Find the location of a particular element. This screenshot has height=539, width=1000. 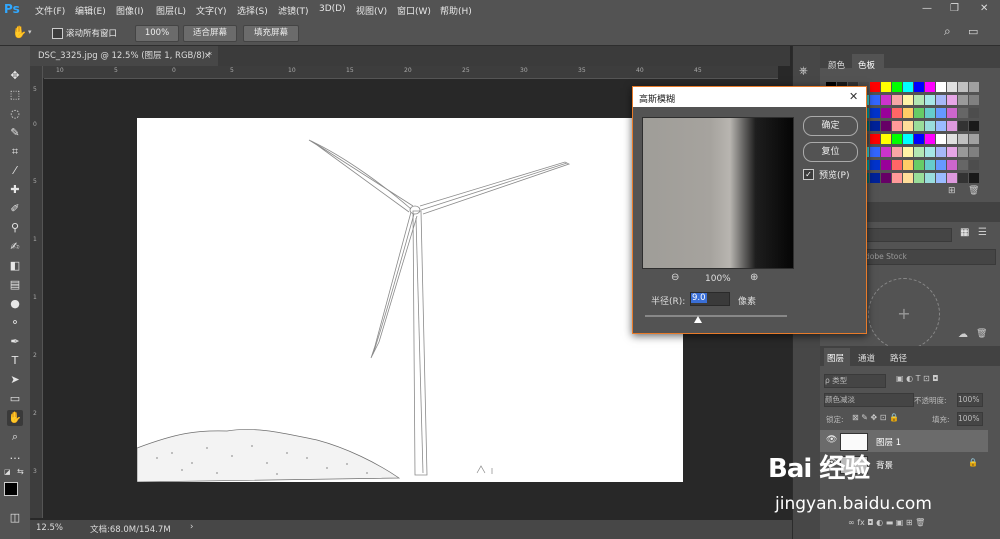

close-tab-icon: × is located at coordinates (207, 56).